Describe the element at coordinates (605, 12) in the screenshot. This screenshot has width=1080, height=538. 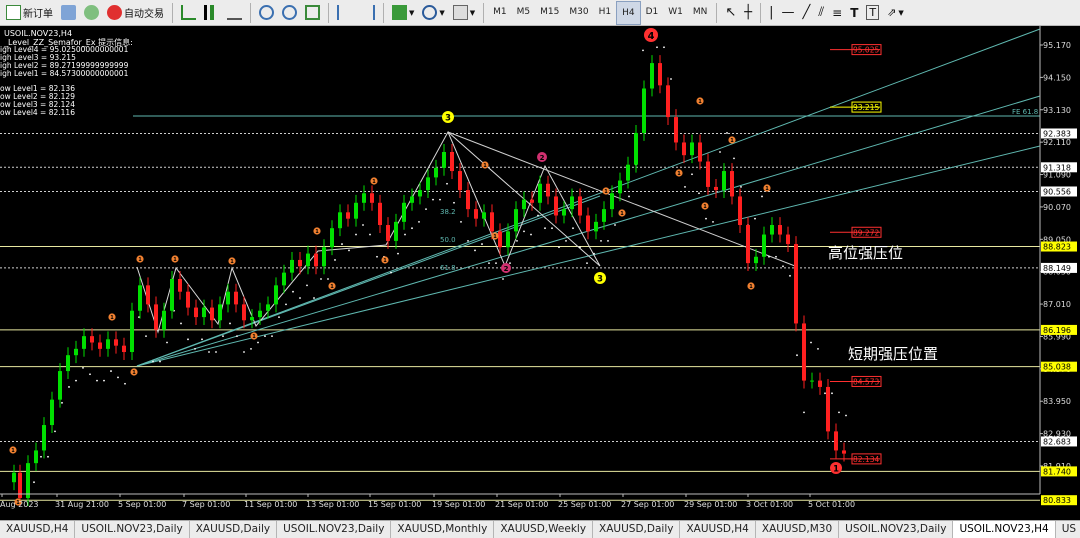
I see `timeframe-h1: H1` at that location.